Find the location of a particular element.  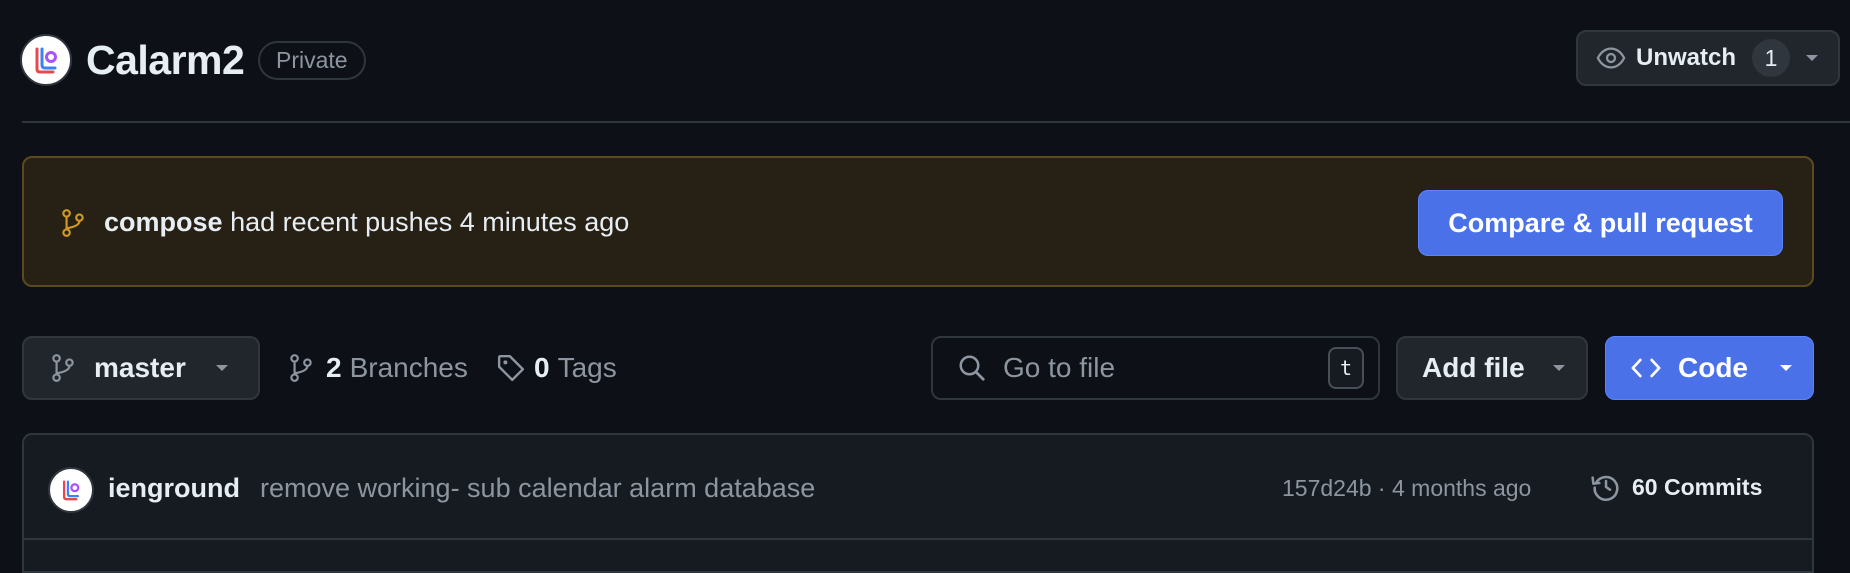

branch-selector: master is located at coordinates (141, 368).